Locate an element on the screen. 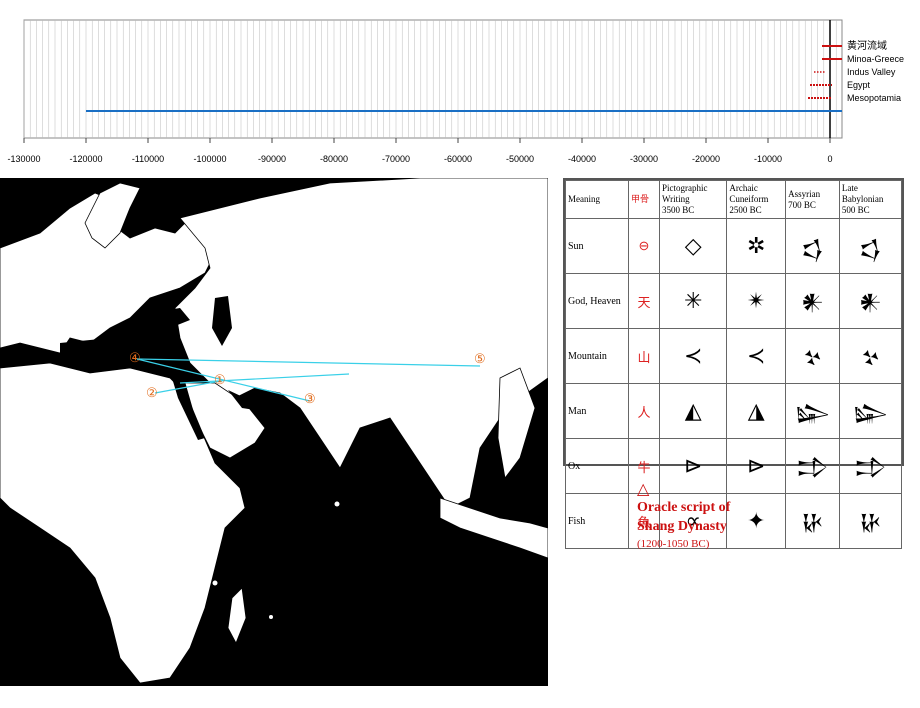  row-meaning: Ox is located at coordinates (597, 466).